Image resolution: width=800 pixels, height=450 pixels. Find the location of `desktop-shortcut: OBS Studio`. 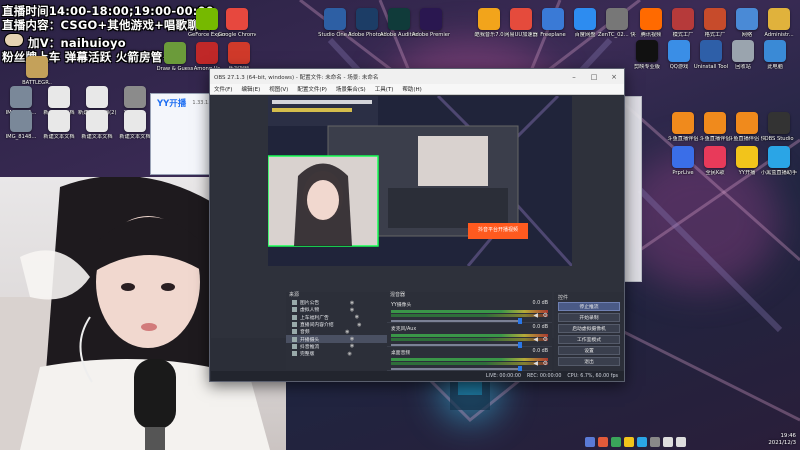

desktop-shortcut: OBS Studio is located at coordinates (779, 127).